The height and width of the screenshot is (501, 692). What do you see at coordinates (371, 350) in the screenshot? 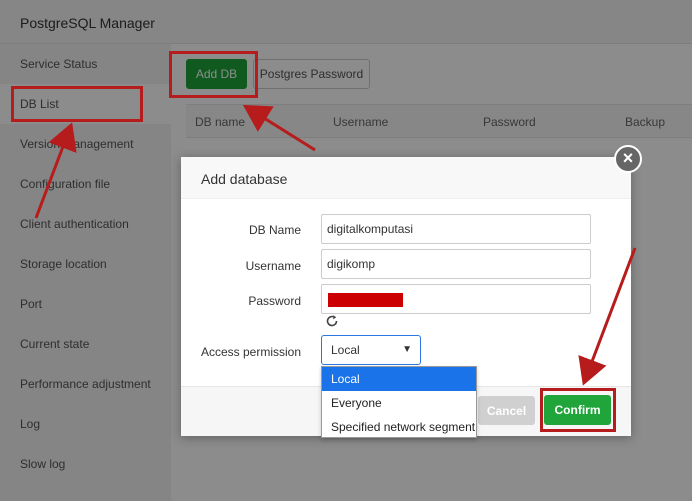
I see `access-permission-select: Local ▼` at bounding box center [371, 350].